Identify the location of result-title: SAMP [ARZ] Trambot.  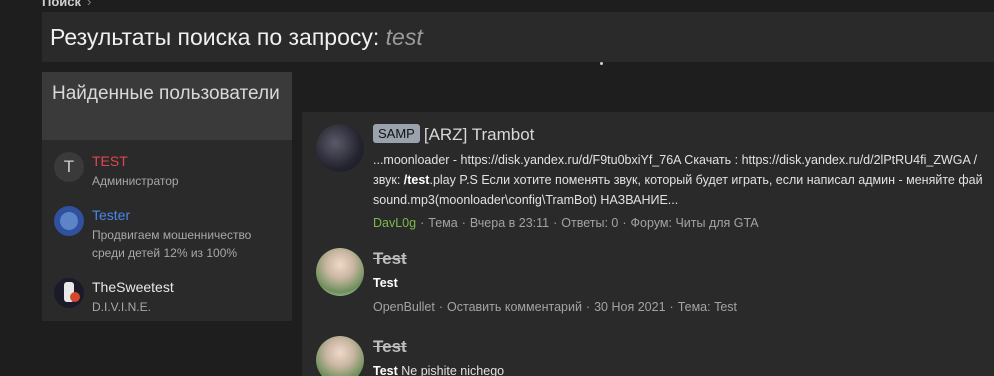
(683, 135).